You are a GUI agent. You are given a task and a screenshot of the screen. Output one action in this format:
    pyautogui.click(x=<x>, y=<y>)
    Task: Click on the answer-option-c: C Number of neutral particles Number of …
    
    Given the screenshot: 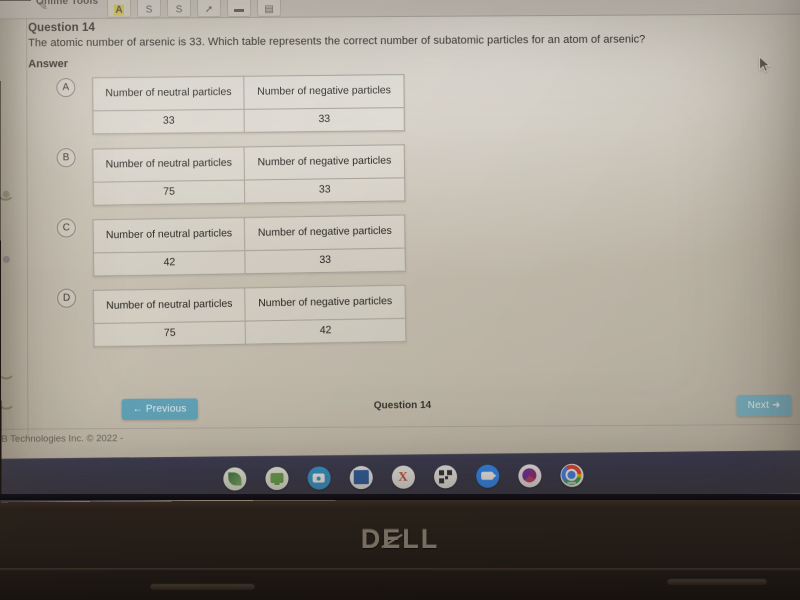 What is the action you would take?
    pyautogui.click(x=404, y=244)
    